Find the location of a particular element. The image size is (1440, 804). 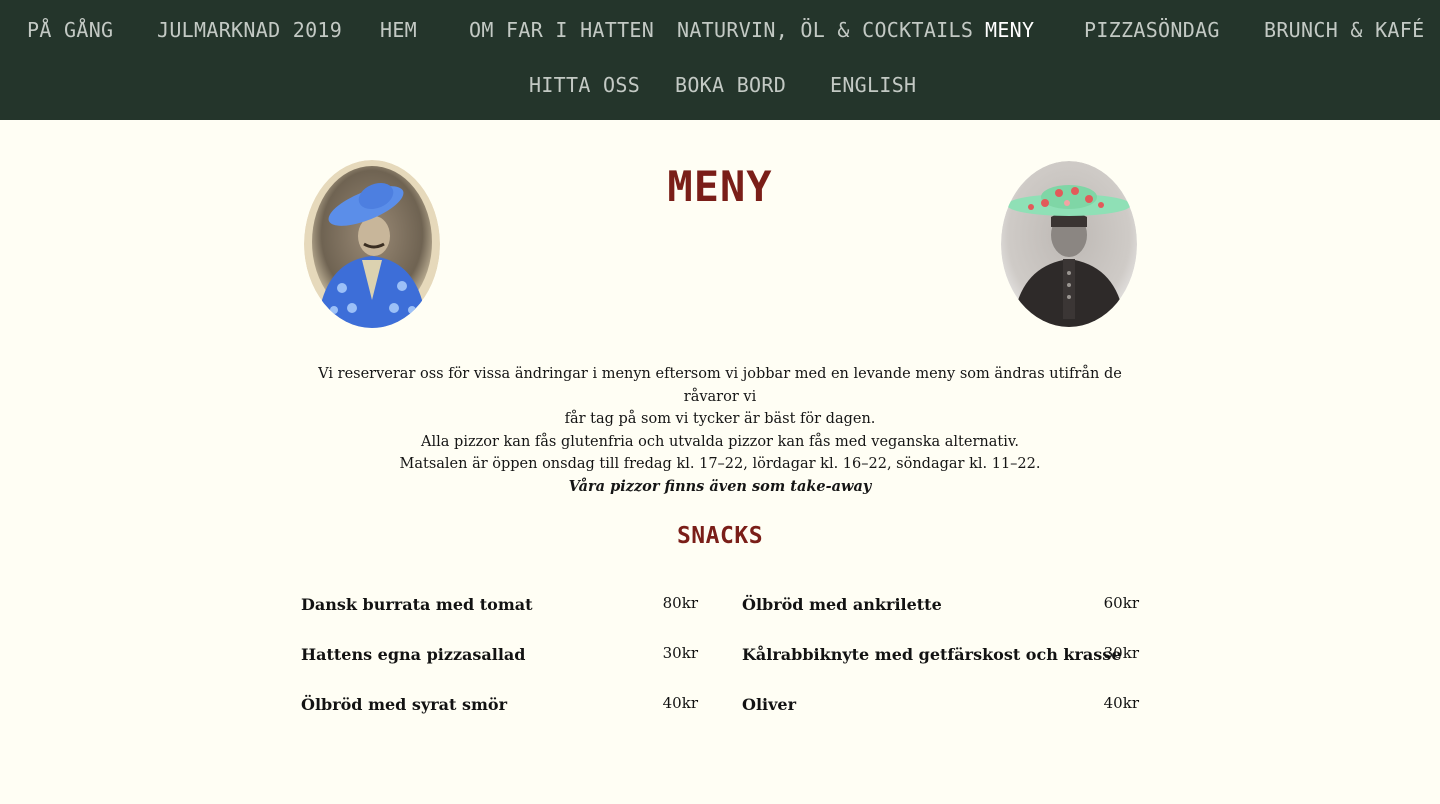

menu-item-price: 60kr is located at coordinates (1121, 603).